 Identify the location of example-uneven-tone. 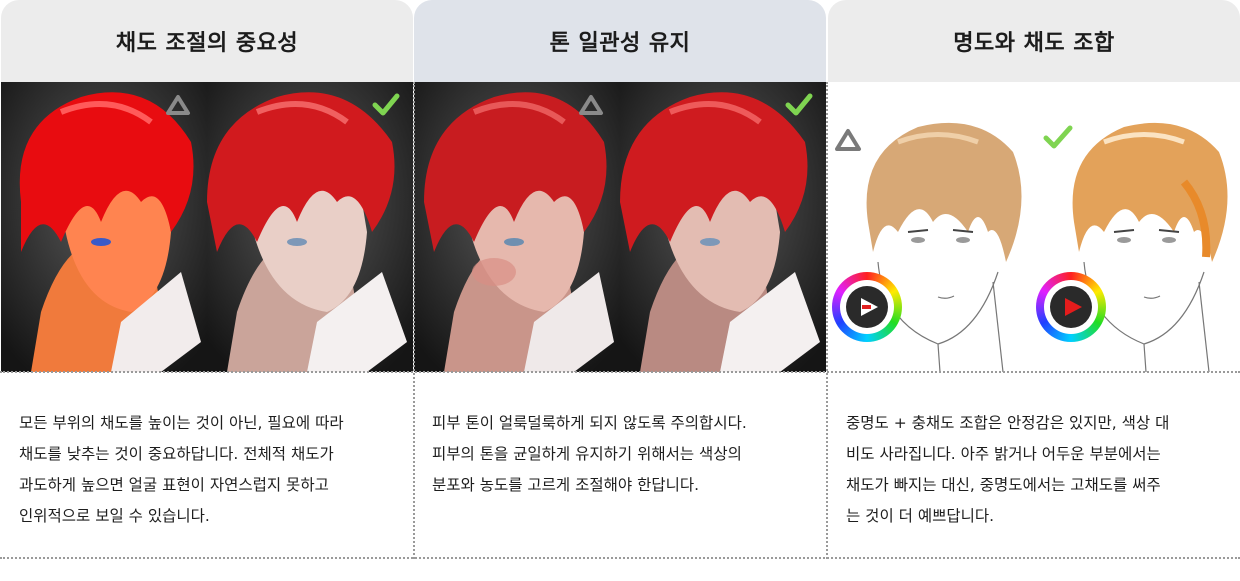
(517, 227).